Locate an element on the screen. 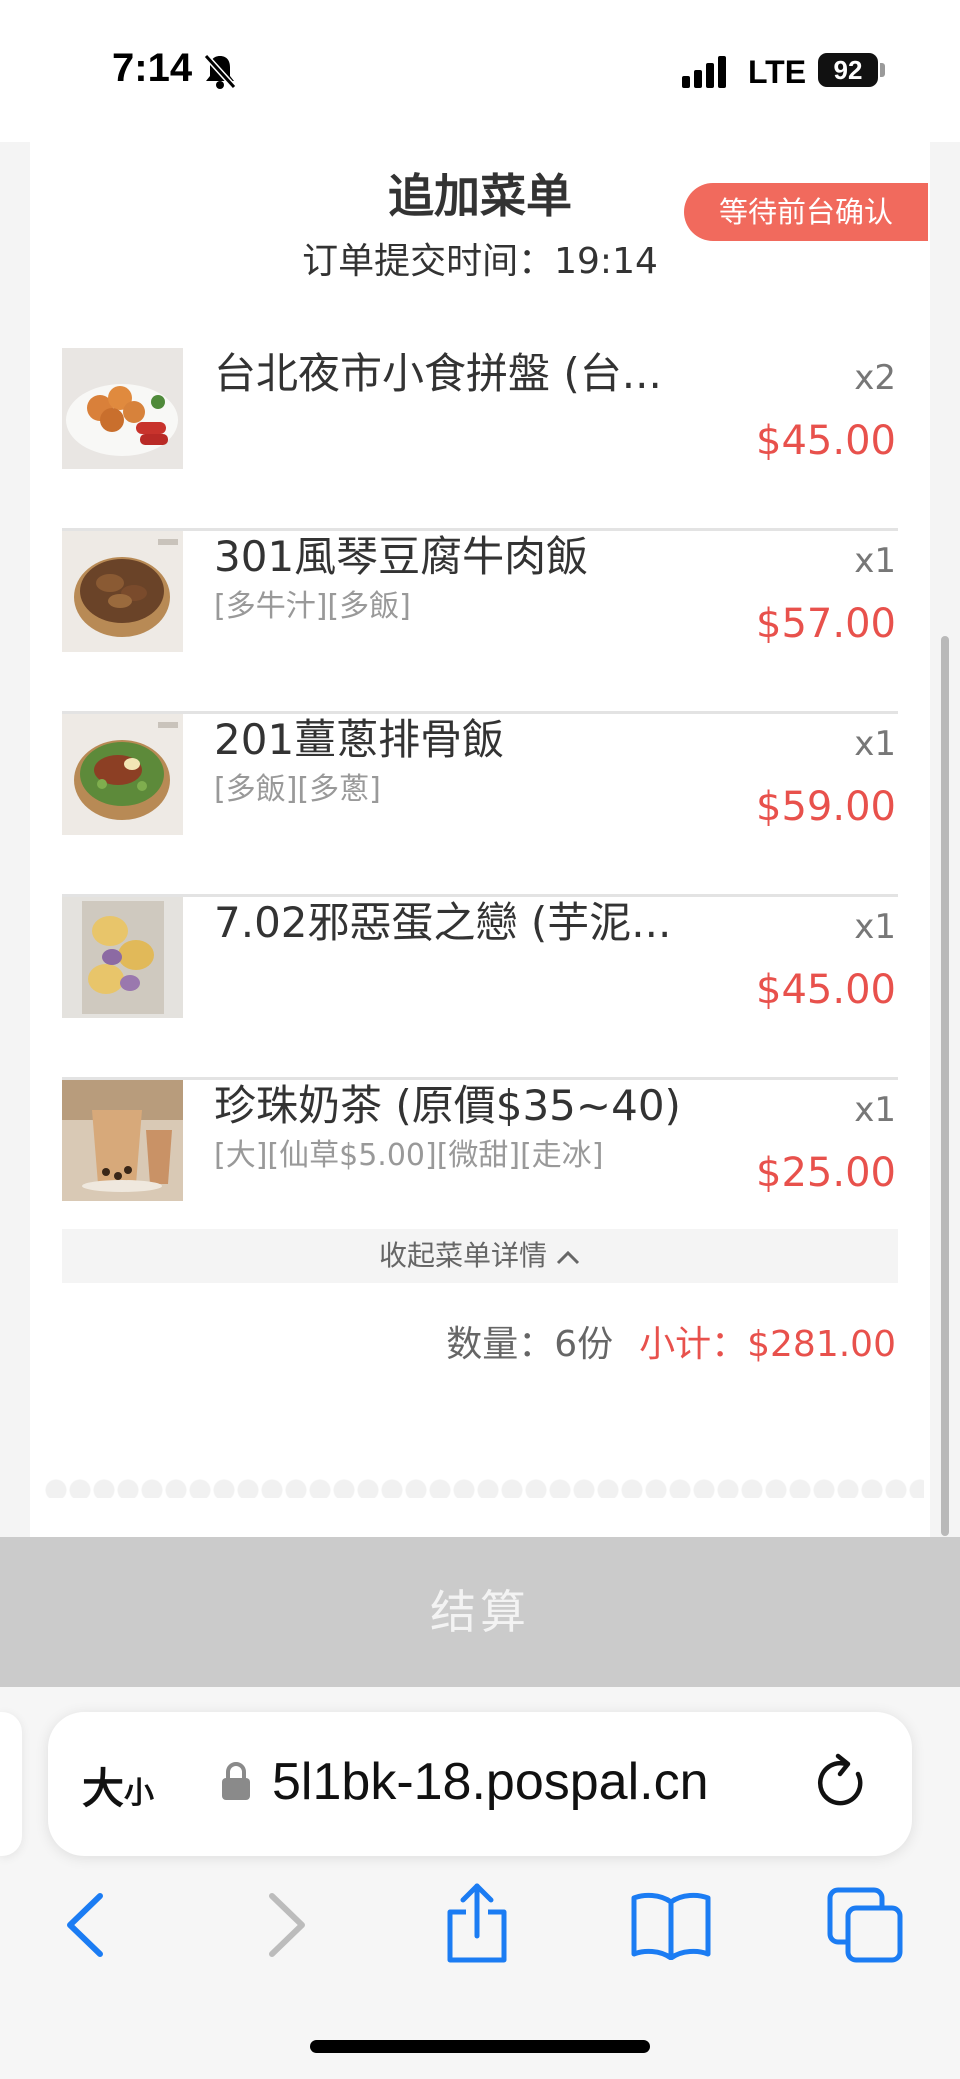  item-options: [多牛汁][多飯] is located at coordinates (312, 606).